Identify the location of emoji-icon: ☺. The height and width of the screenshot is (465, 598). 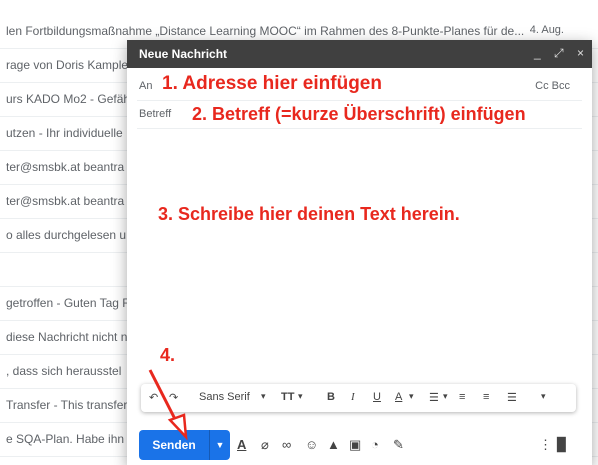
(311, 444).